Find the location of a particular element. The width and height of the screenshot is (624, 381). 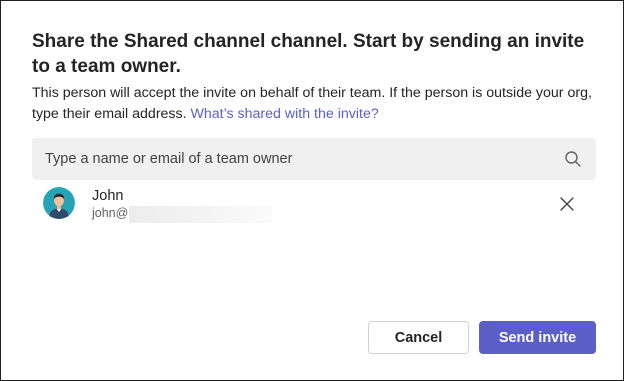

search-icon is located at coordinates (573, 159).